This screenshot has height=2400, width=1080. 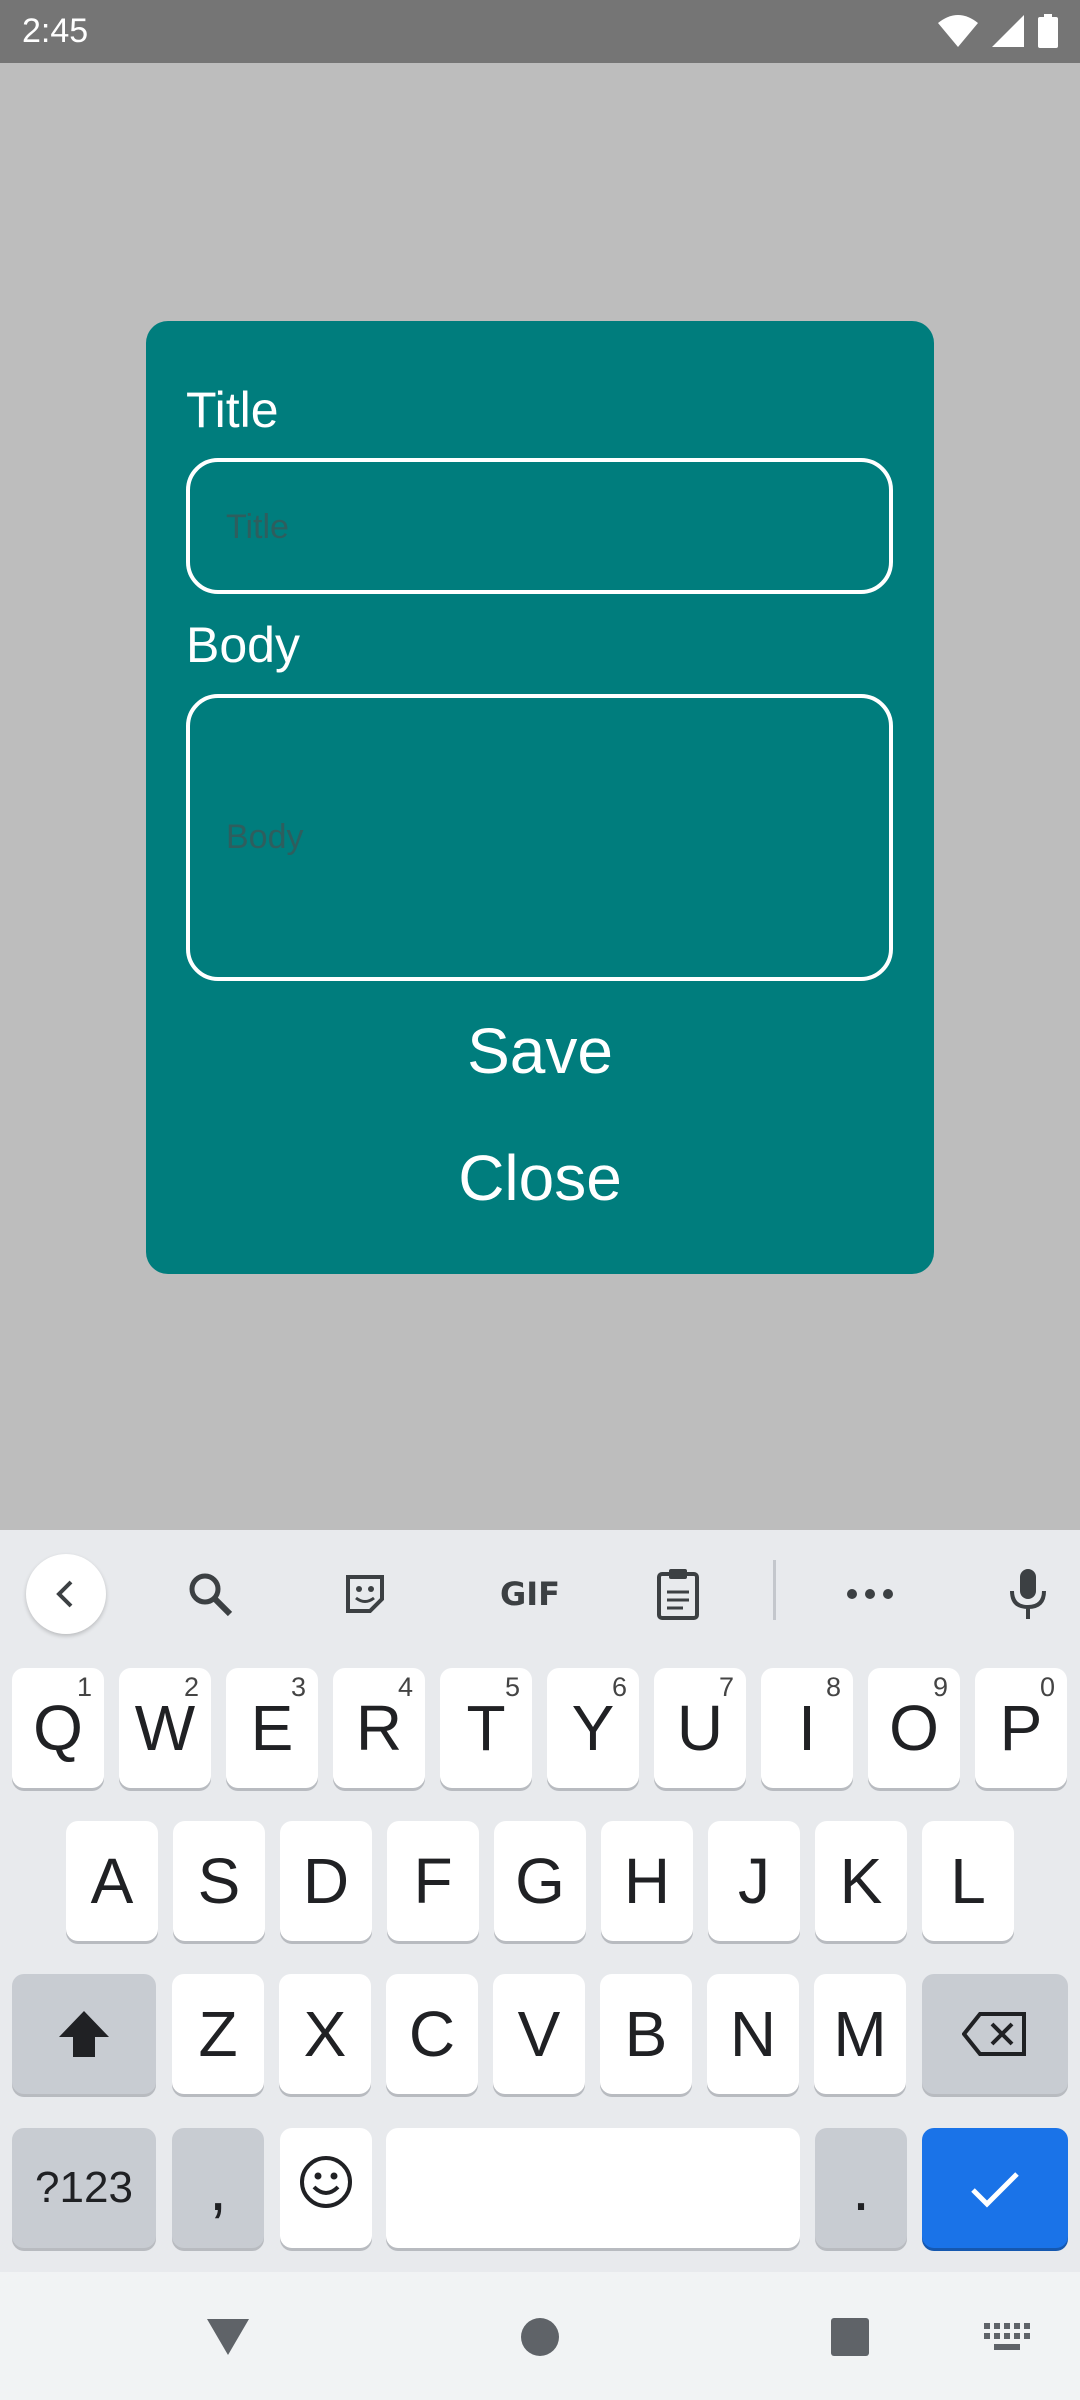 I want to click on key-v: V, so click(x=539, y=2034).